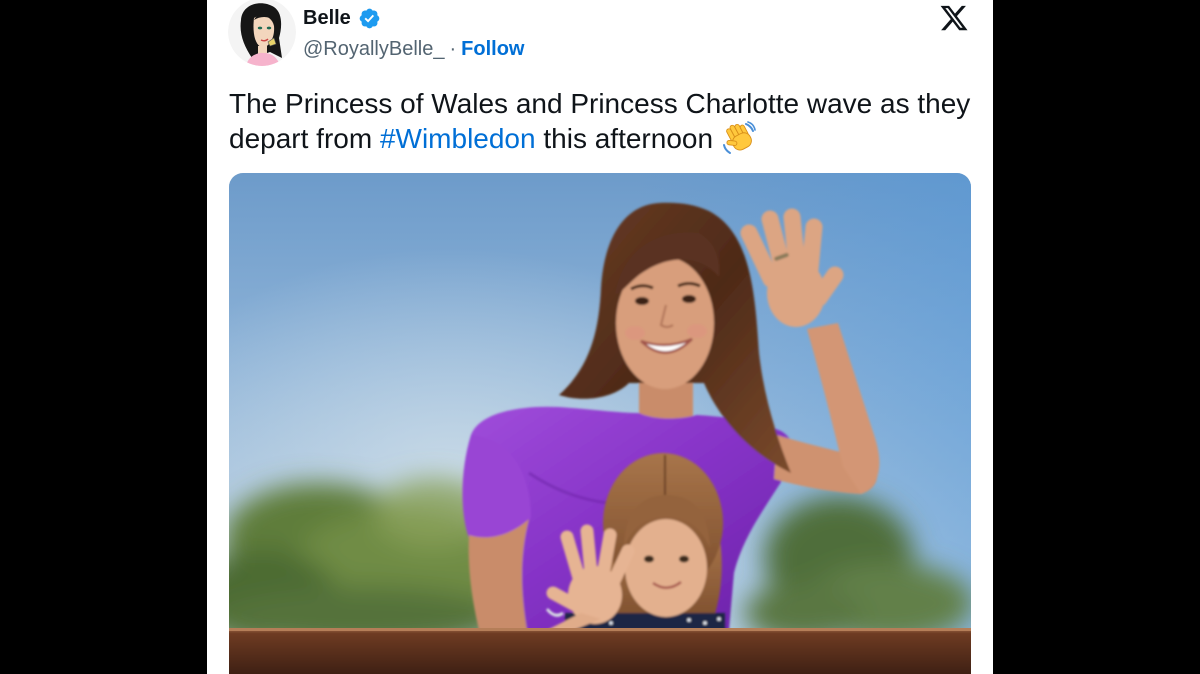  I want to click on photo-wooden-rail, so click(600, 651).